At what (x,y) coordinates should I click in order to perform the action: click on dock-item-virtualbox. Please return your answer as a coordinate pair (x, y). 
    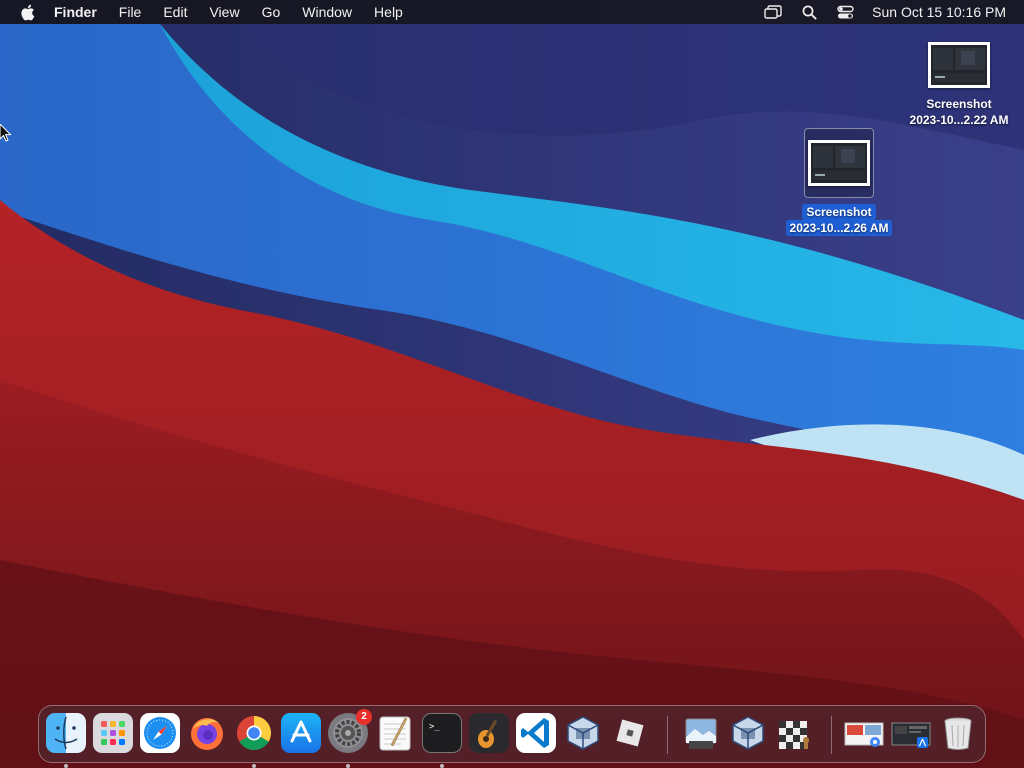
    Looking at the image, I should click on (583, 733).